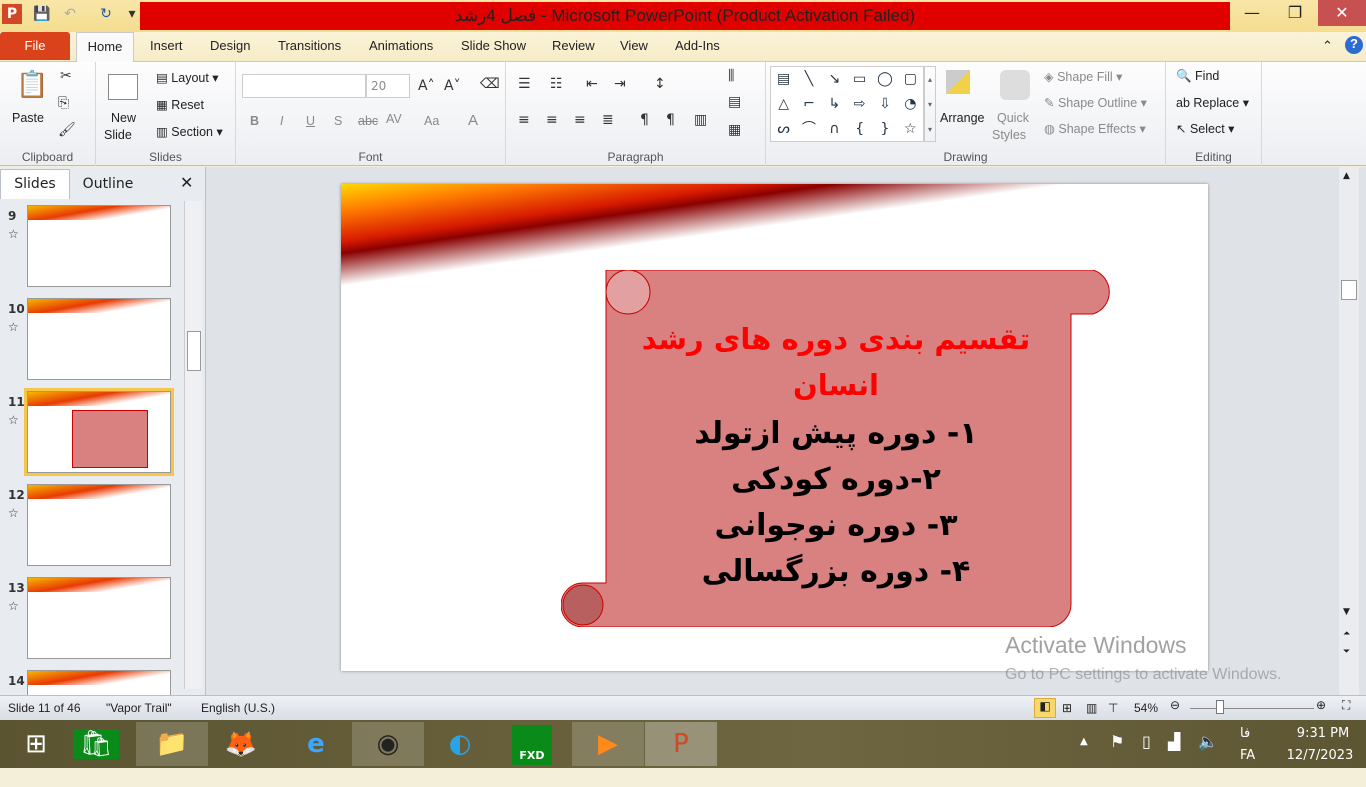 Image resolution: width=1366 pixels, height=787 pixels. What do you see at coordinates (834, 104) in the screenshot?
I see `shape-option: ↳` at bounding box center [834, 104].